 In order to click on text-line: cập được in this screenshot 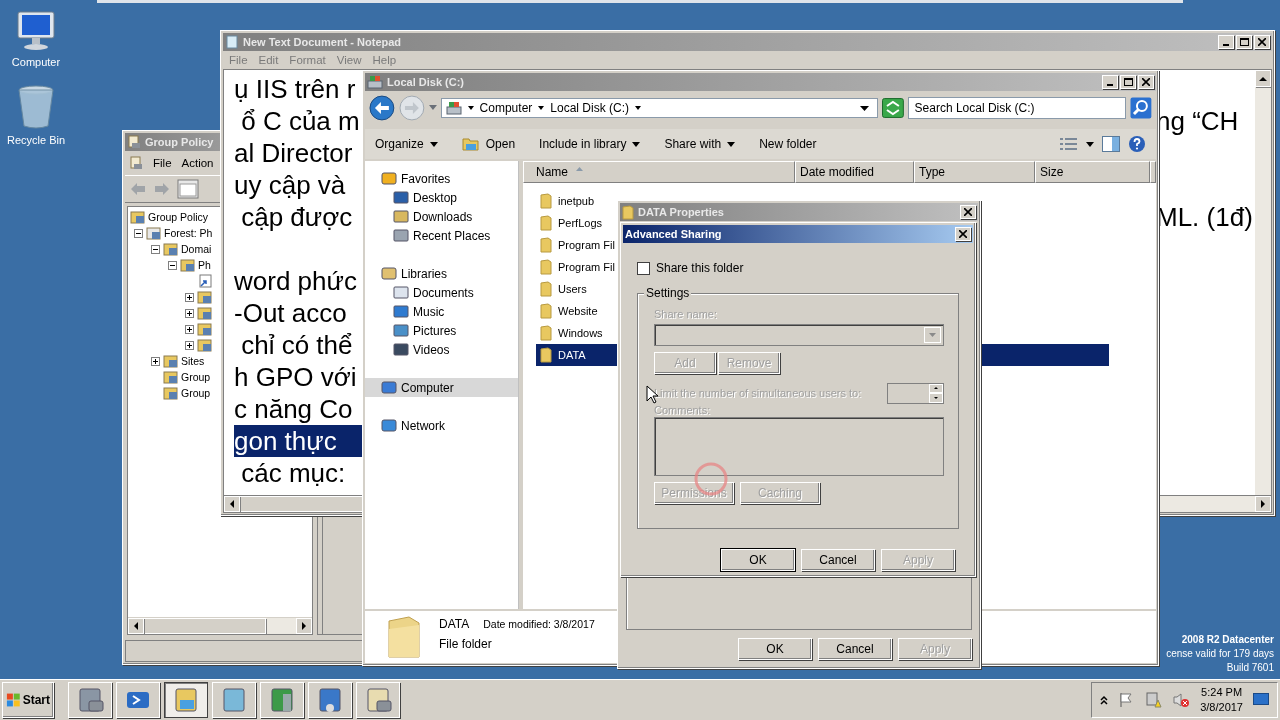, I will do `click(297, 217)`.